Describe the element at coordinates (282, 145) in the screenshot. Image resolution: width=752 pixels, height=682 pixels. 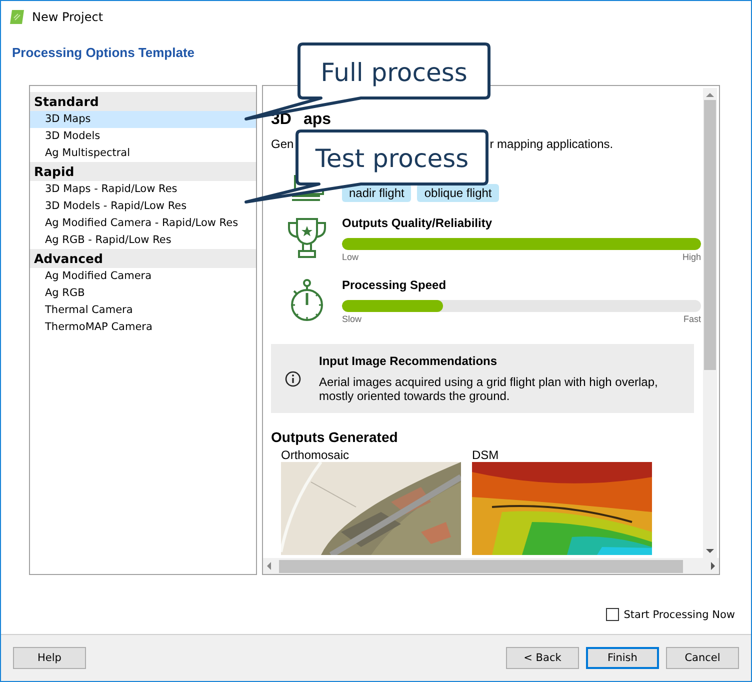
I see `description-text: Gen` at that location.